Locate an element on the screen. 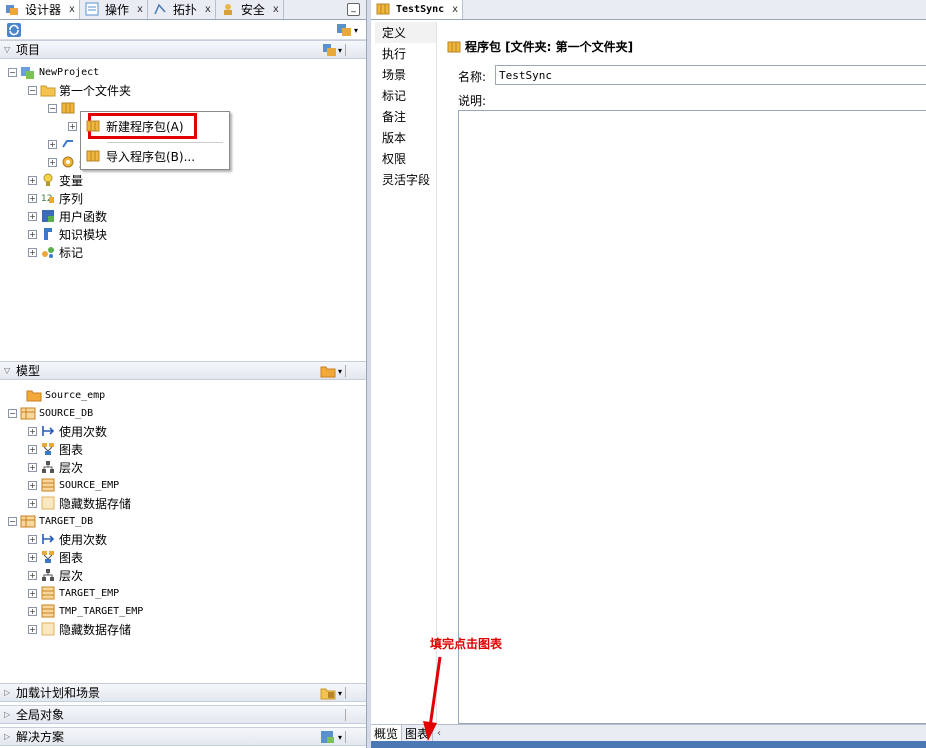 This screenshot has width=926, height=748. tab-label: TestSync is located at coordinates (420, 9).